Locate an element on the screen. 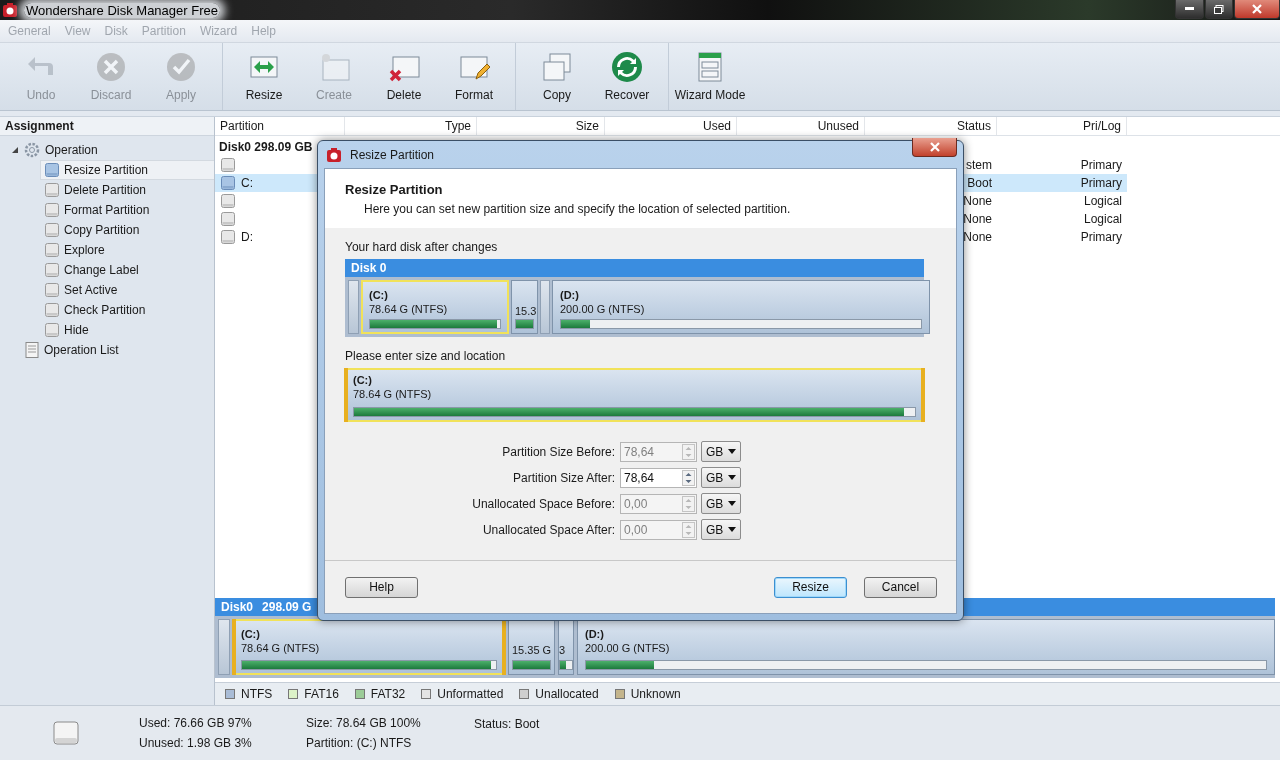 The image size is (1280, 760). field-label: Partition Size Before: is located at coordinates (558, 451).